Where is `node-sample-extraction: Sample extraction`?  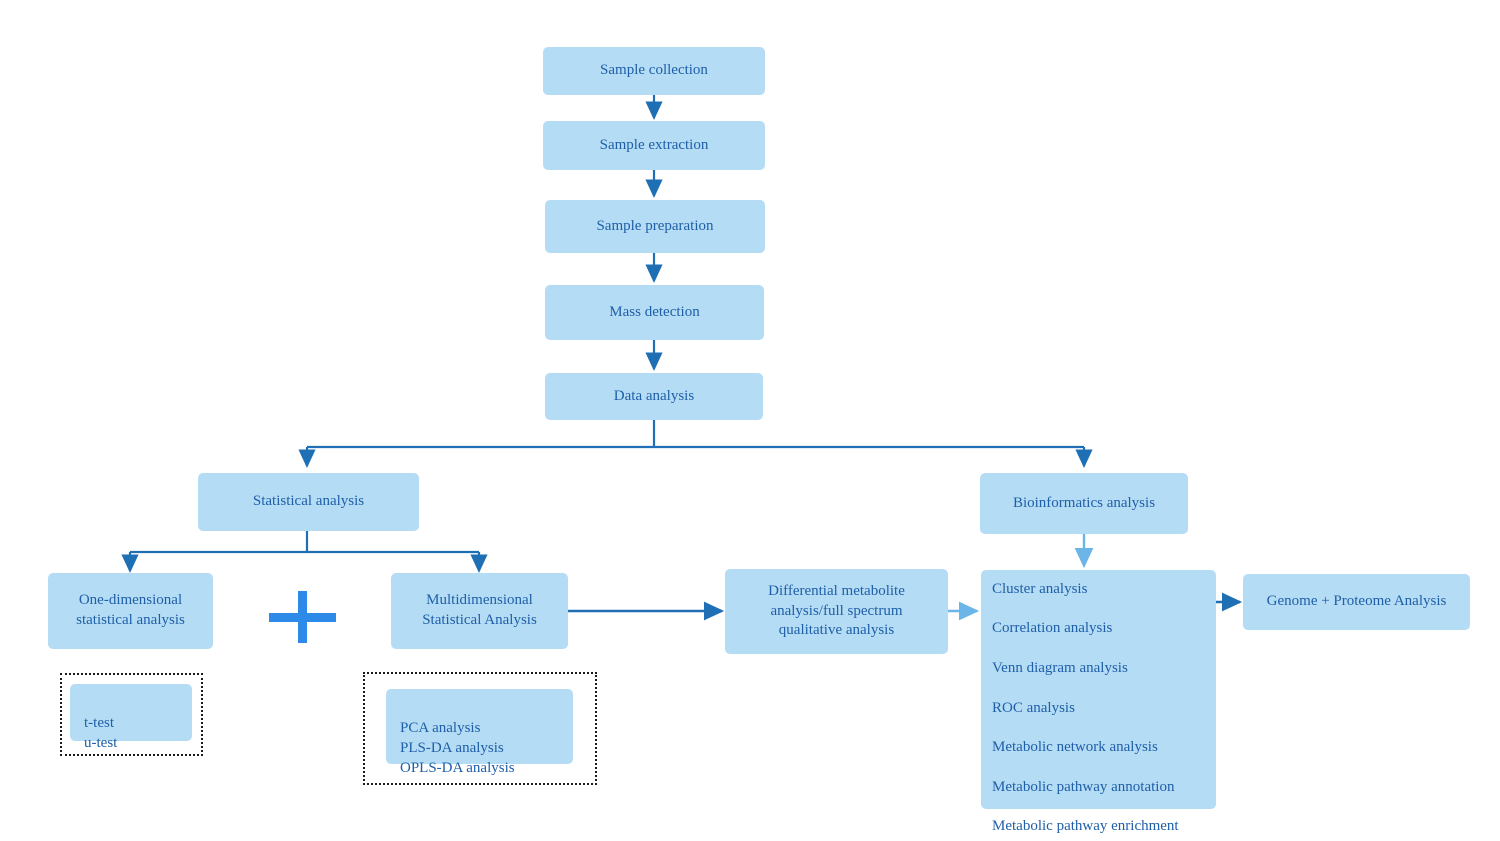 node-sample-extraction: Sample extraction is located at coordinates (654, 145).